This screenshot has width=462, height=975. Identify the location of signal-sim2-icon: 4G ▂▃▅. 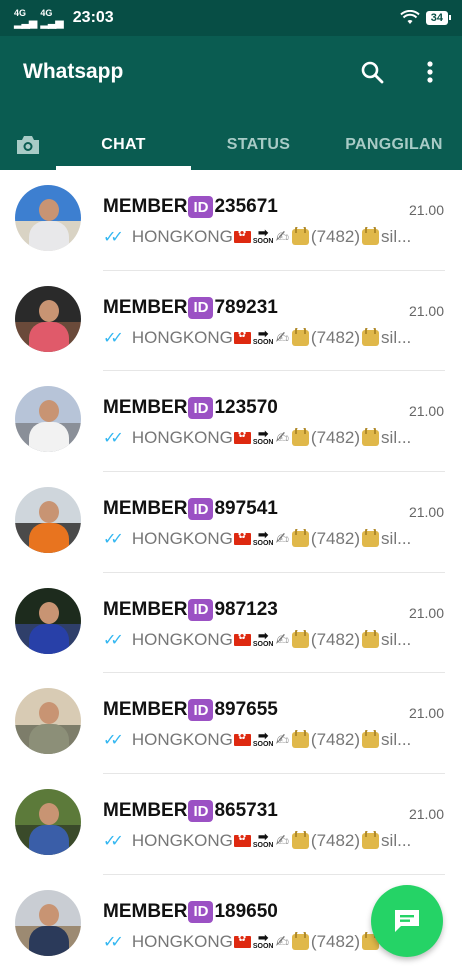
(51, 18).